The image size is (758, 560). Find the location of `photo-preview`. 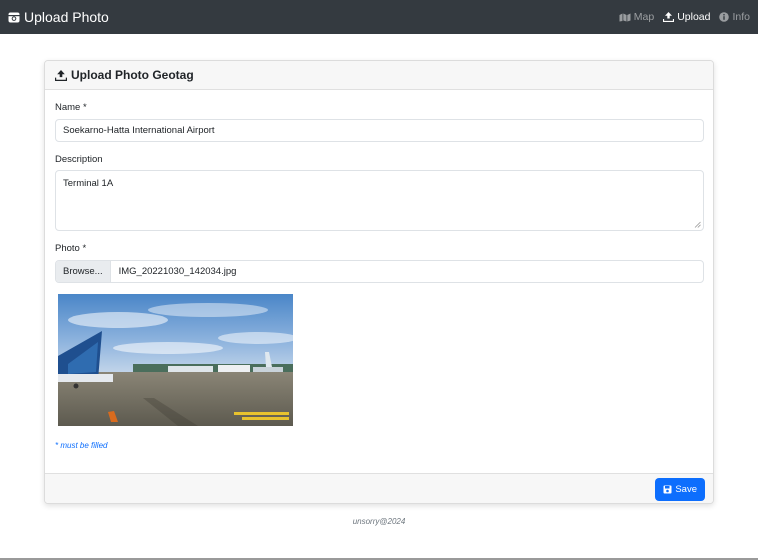

photo-preview is located at coordinates (175, 360).